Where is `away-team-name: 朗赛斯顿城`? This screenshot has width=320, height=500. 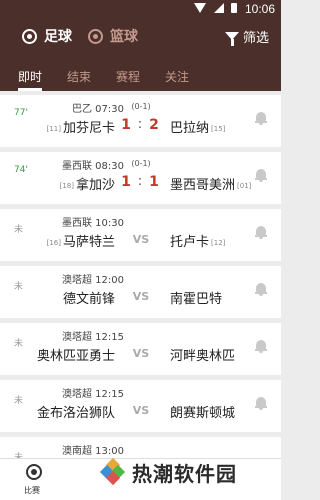
away-team-name: 朗赛斯顿城 is located at coordinates (203, 413).